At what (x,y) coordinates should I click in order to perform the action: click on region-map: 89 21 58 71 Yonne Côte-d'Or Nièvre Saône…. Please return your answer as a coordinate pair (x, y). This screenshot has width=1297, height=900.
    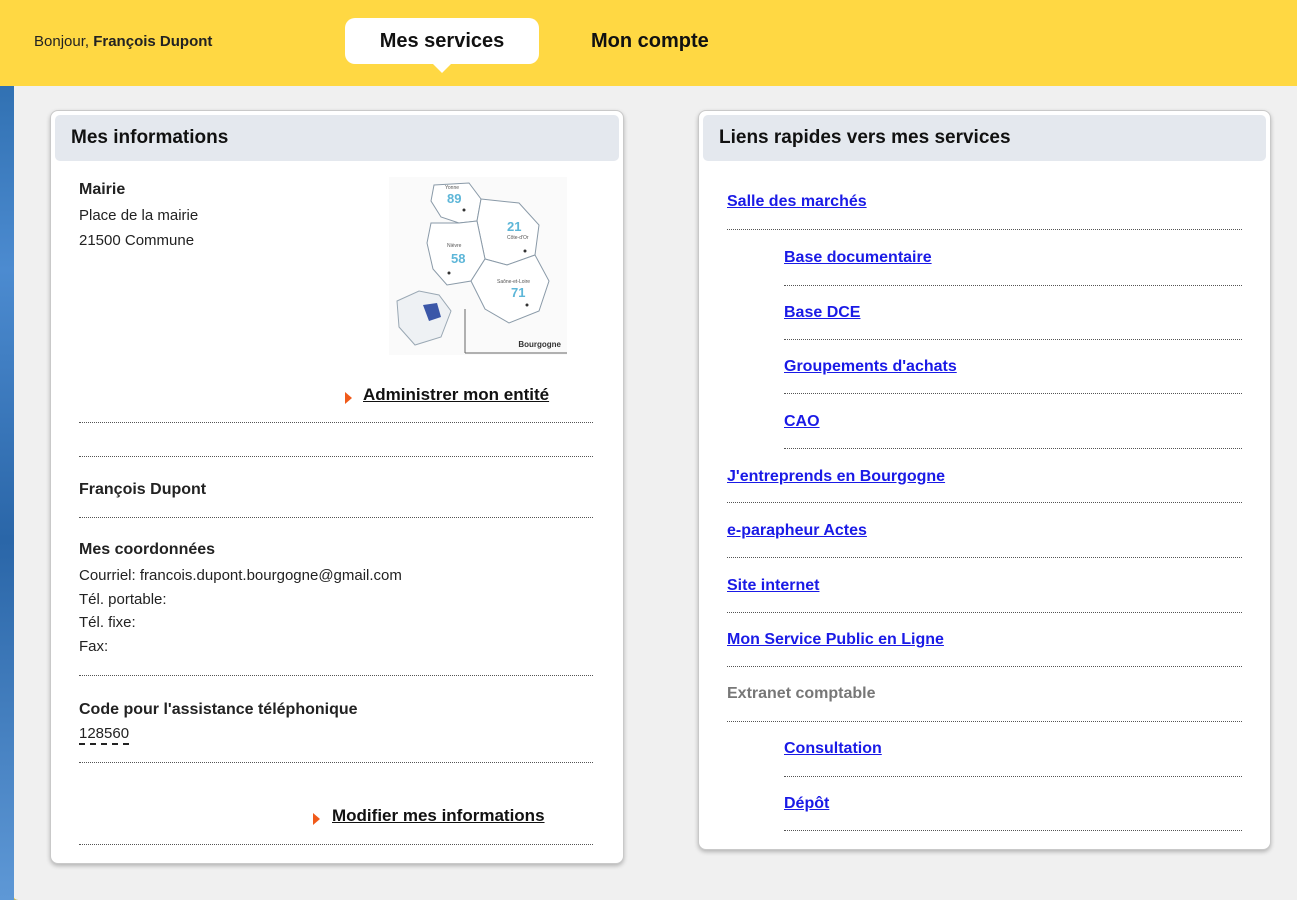
    Looking at the image, I should click on (478, 266).